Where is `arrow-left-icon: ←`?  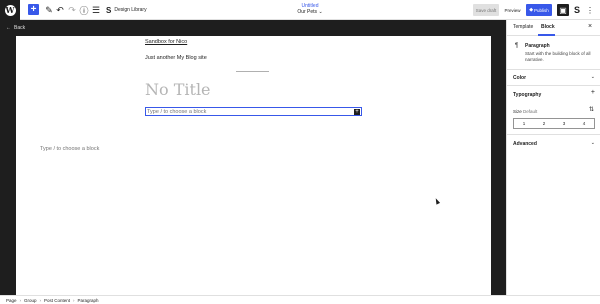 arrow-left-icon: ← is located at coordinates (8, 28).